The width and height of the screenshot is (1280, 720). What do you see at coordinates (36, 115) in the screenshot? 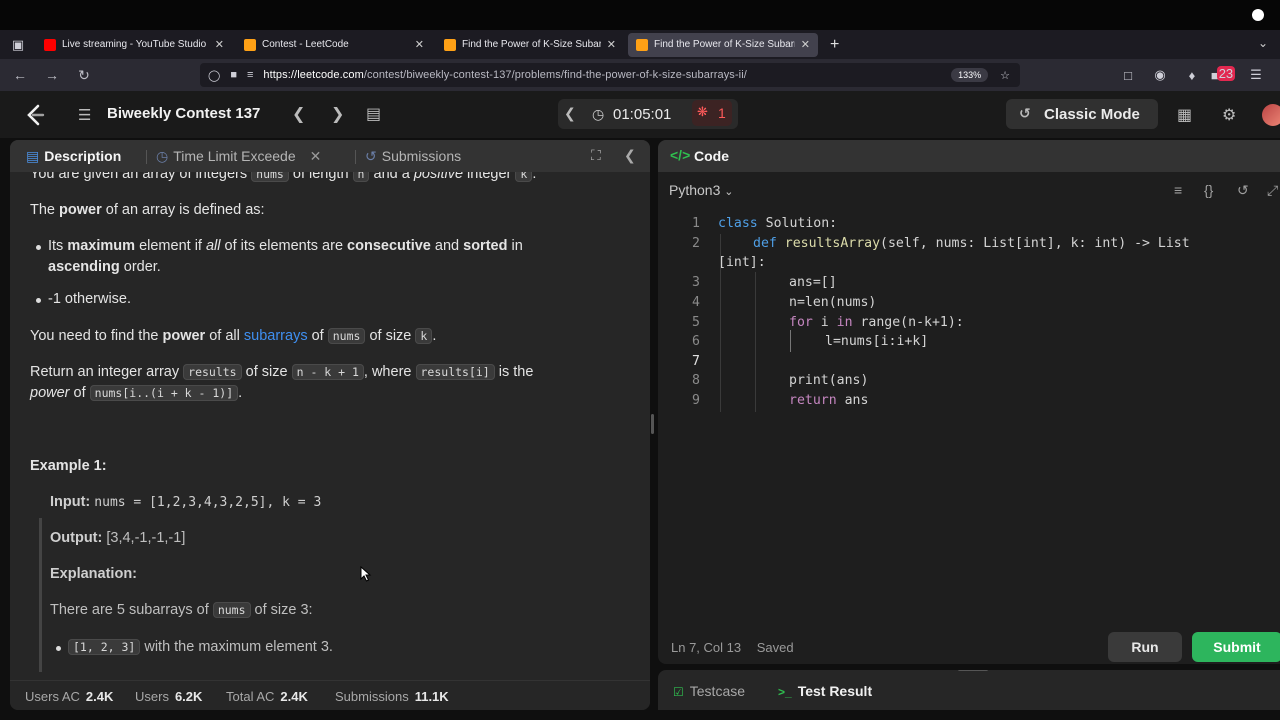
I see `leetcode-logo-icon` at bounding box center [36, 115].